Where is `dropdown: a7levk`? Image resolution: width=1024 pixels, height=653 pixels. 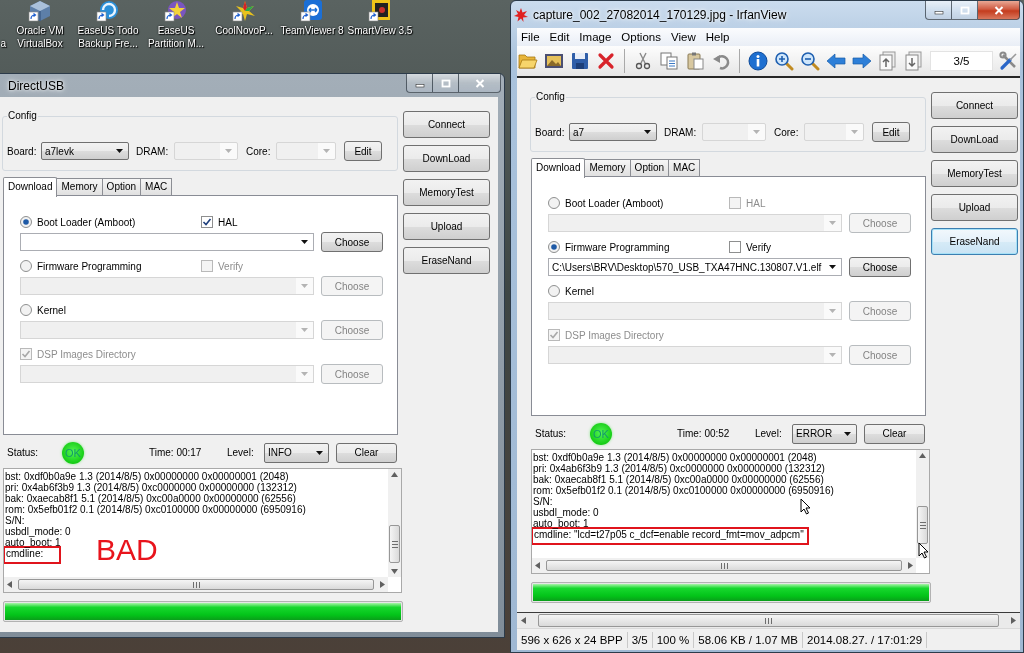
dropdown: a7levk is located at coordinates (85, 151).